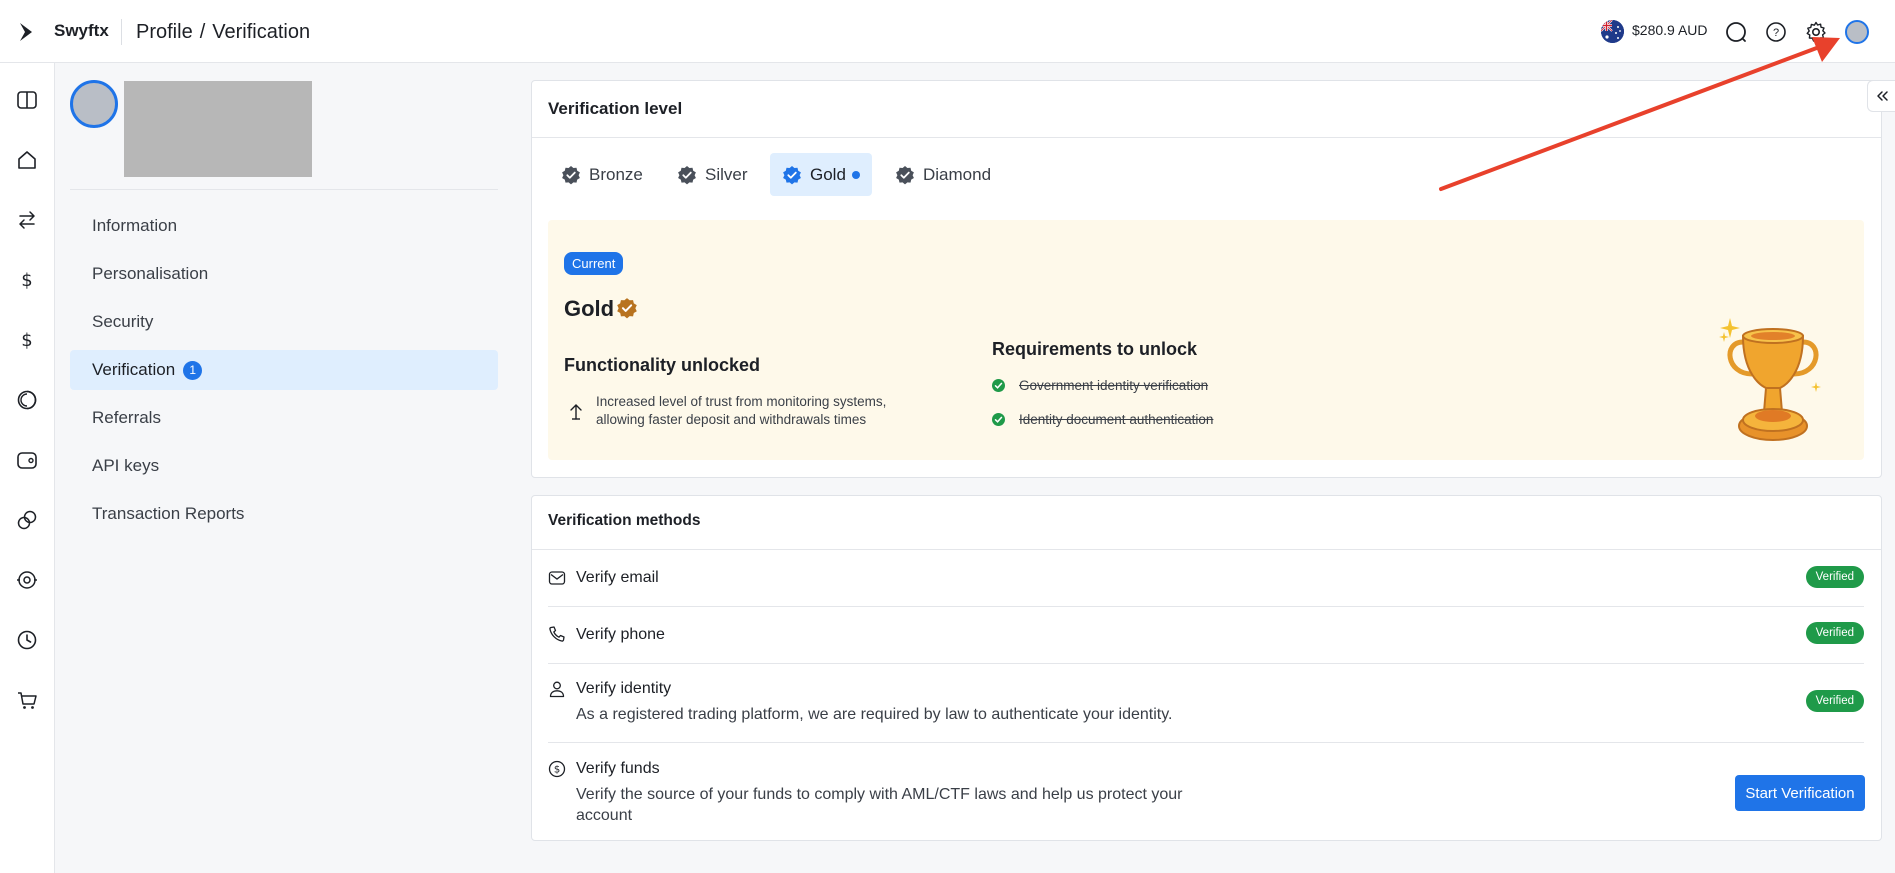 Image resolution: width=1895 pixels, height=873 pixels. I want to click on requirement-item: Identity document authentication, so click(1102, 419).